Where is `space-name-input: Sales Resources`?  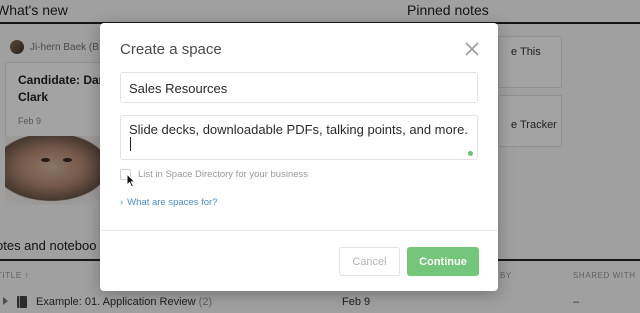 space-name-input: Sales Resources is located at coordinates (299, 87).